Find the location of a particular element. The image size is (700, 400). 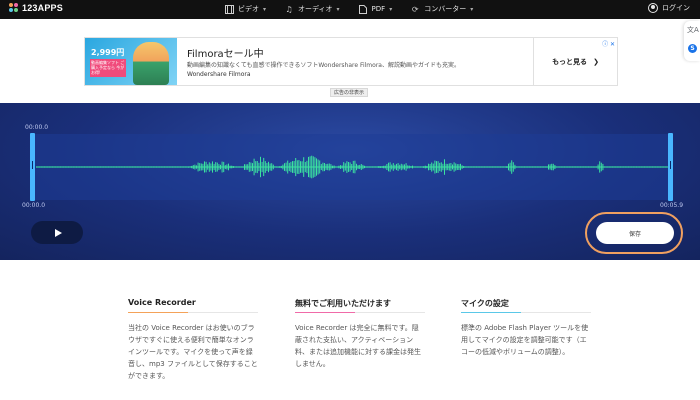

ad-choices-icon: ⓘ ✕ is located at coordinates (608, 43).